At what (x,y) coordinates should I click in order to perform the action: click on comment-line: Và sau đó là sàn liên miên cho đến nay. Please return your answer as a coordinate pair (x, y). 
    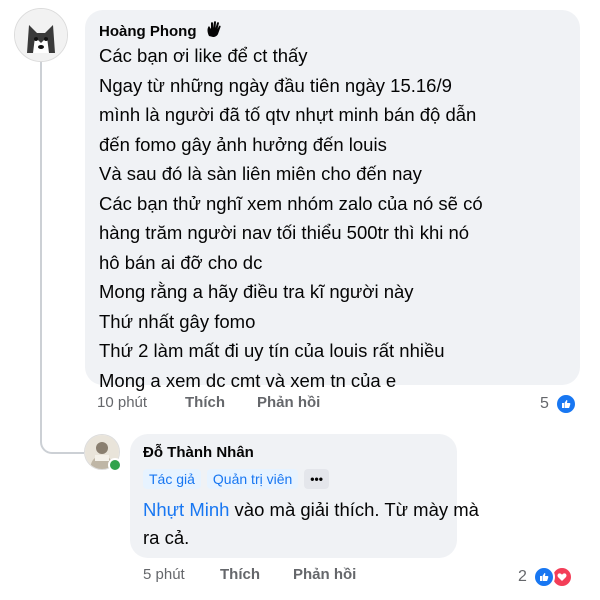
    Looking at the image, I should click on (260, 173).